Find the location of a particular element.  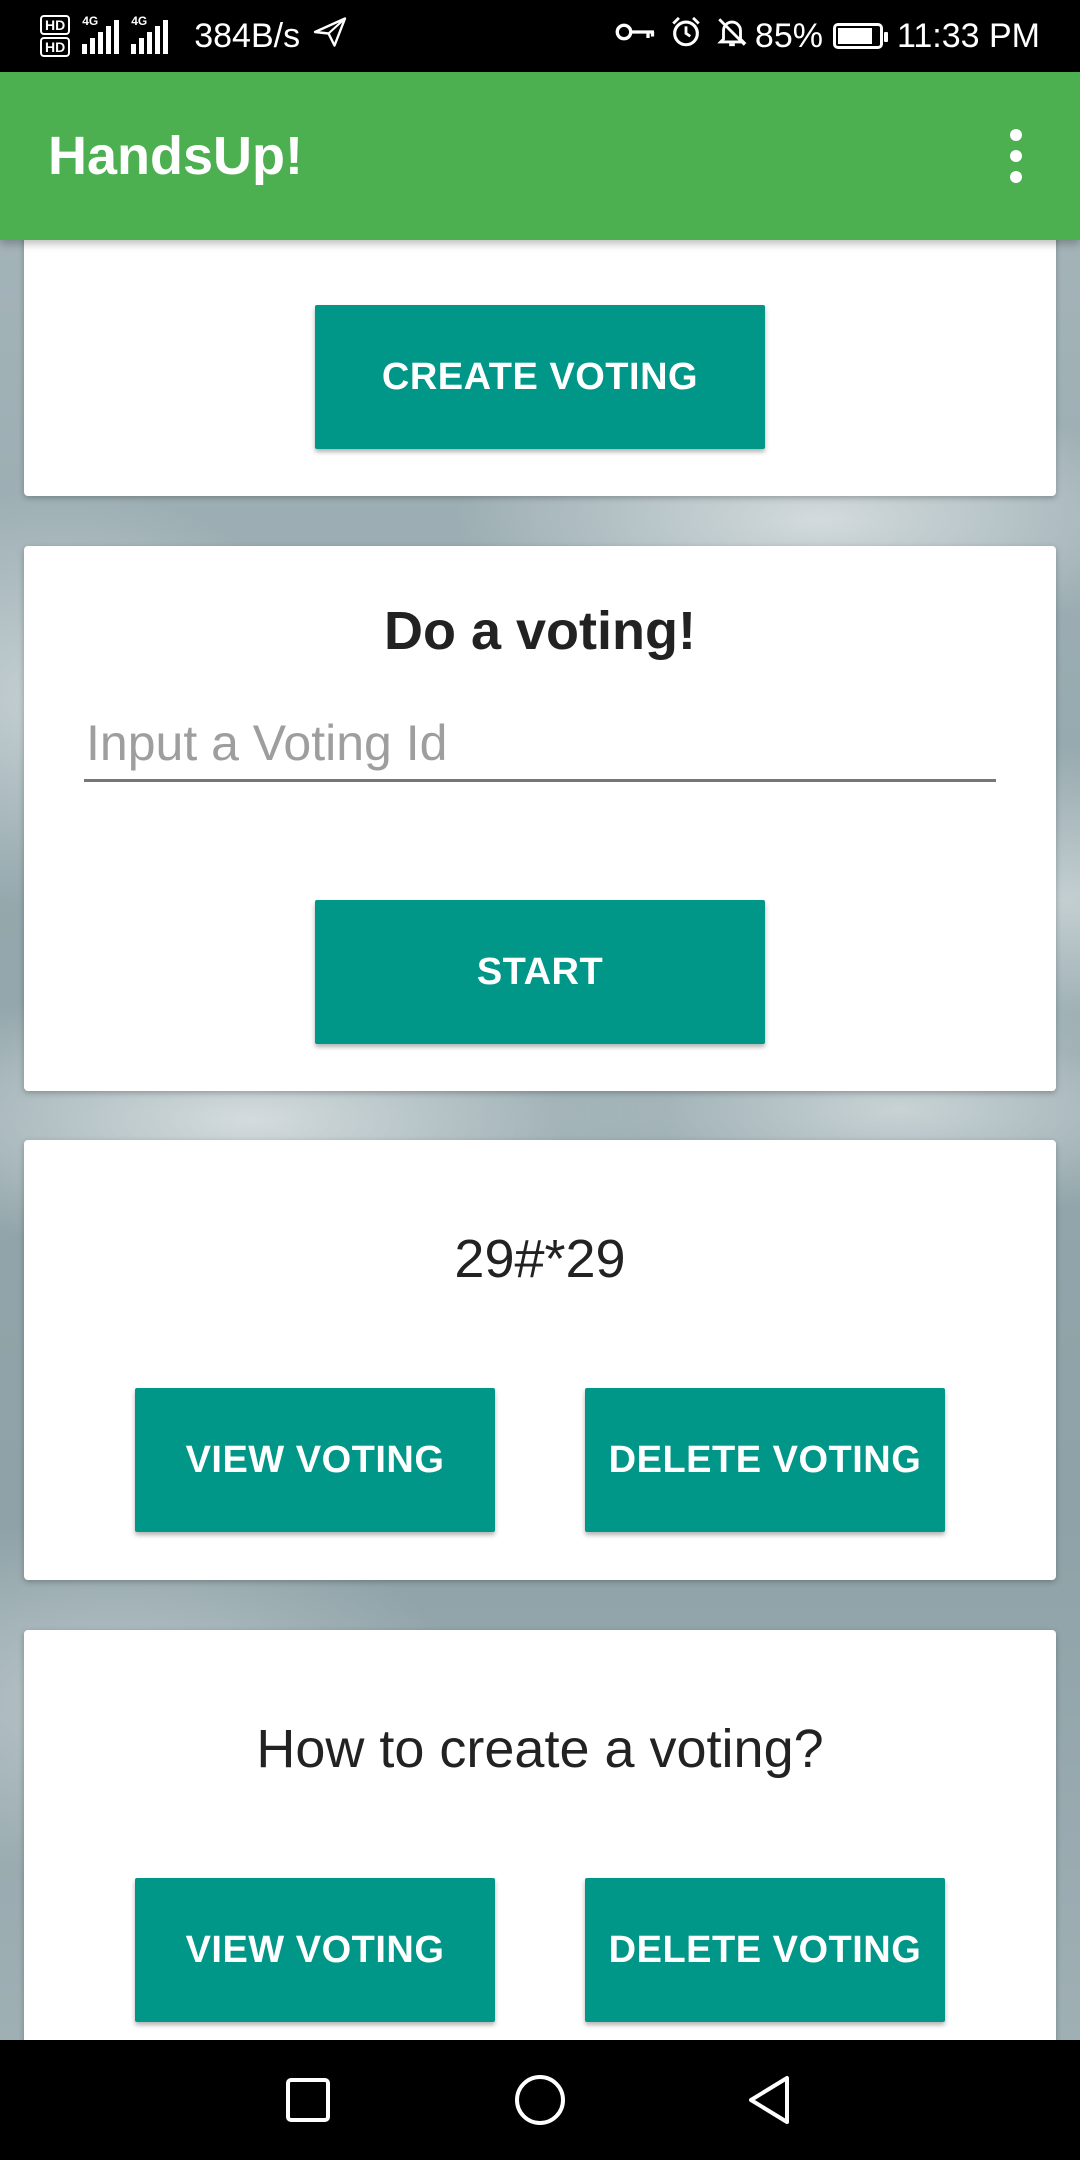

navigation-bar is located at coordinates (540, 2100).